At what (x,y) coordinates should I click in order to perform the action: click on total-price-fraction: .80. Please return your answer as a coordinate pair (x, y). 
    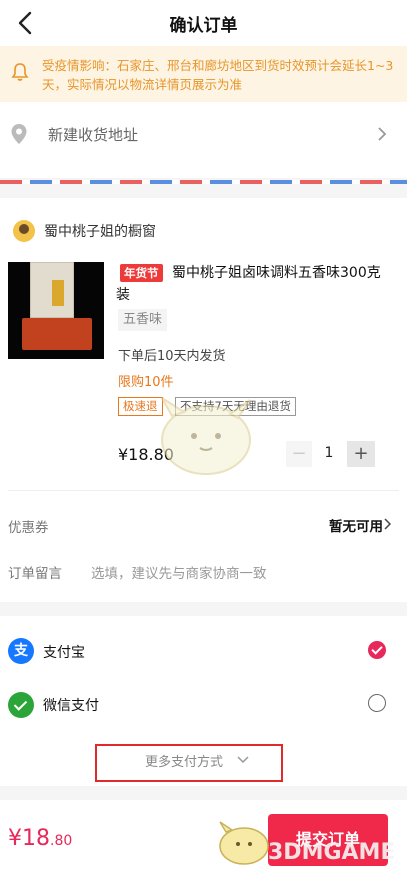
    Looking at the image, I should click on (61, 841).